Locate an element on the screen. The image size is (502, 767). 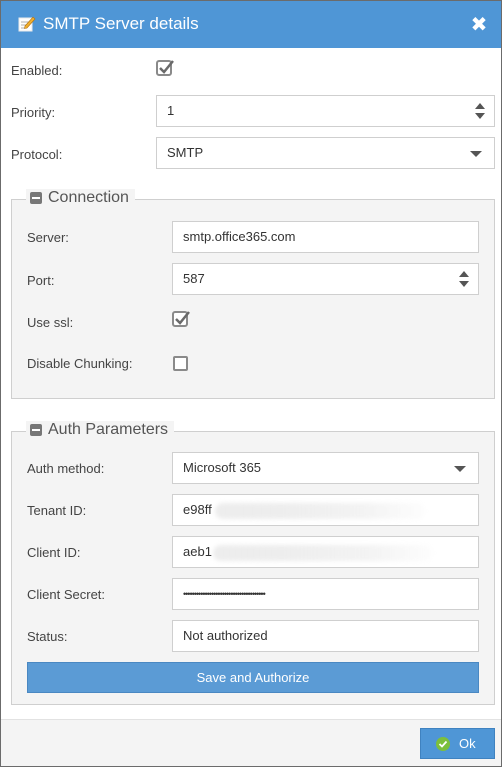
client-secret-label: Client Secret: is located at coordinates (66, 594).